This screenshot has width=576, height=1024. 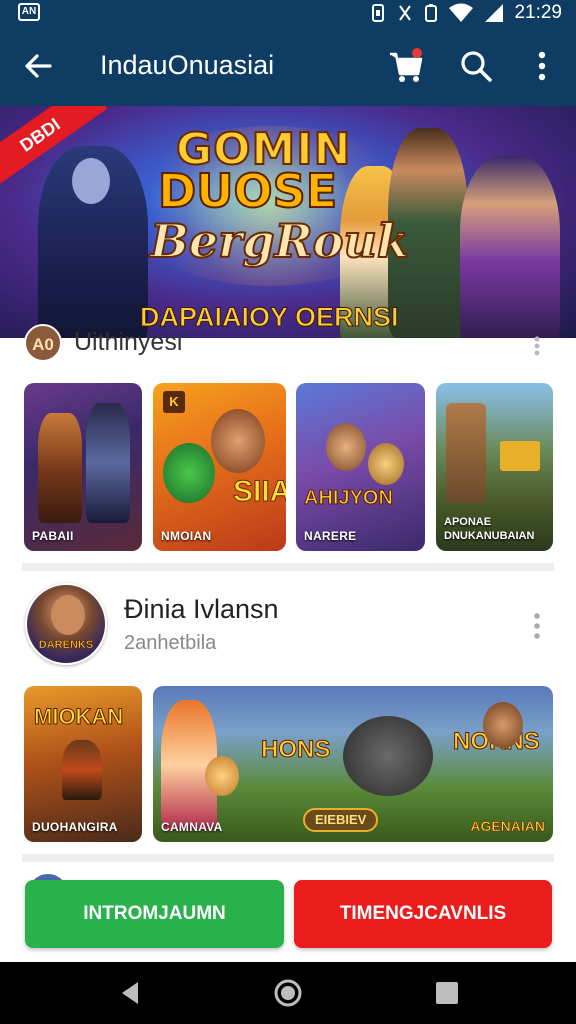 I want to click on tile-label: NMOIAN, so click(x=186, y=536).